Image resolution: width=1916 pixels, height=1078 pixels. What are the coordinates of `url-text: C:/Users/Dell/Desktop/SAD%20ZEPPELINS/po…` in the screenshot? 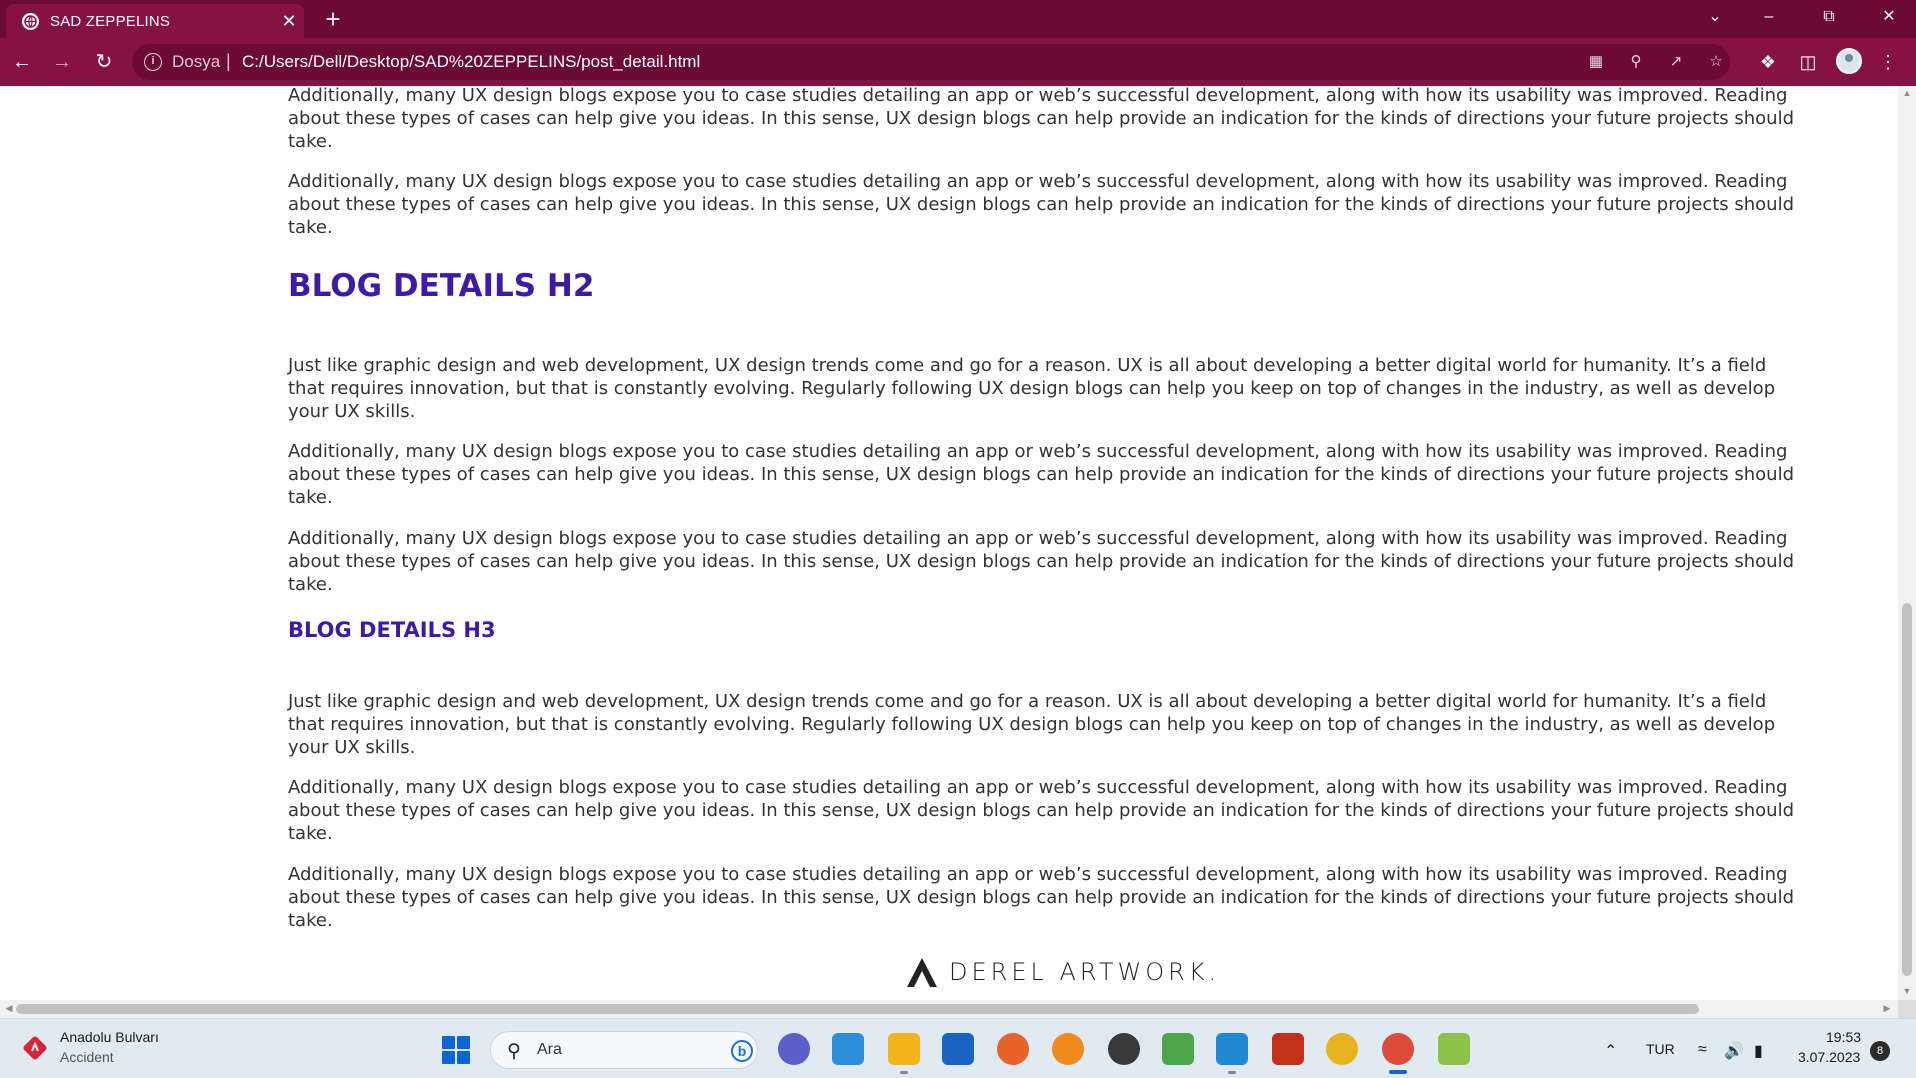 It's located at (471, 62).